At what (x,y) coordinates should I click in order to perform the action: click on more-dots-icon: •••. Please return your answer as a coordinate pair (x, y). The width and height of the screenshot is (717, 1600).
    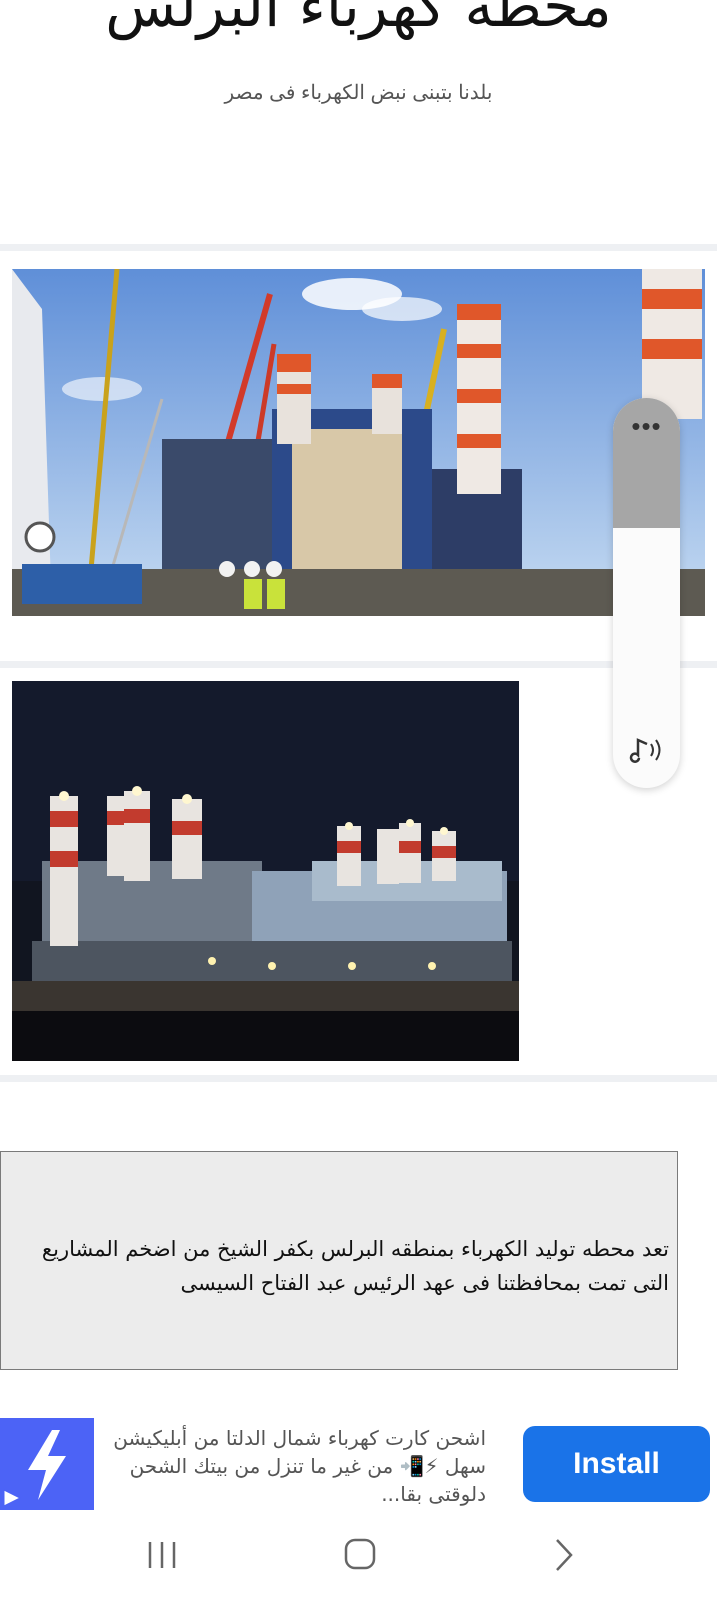
    Looking at the image, I should click on (646, 426).